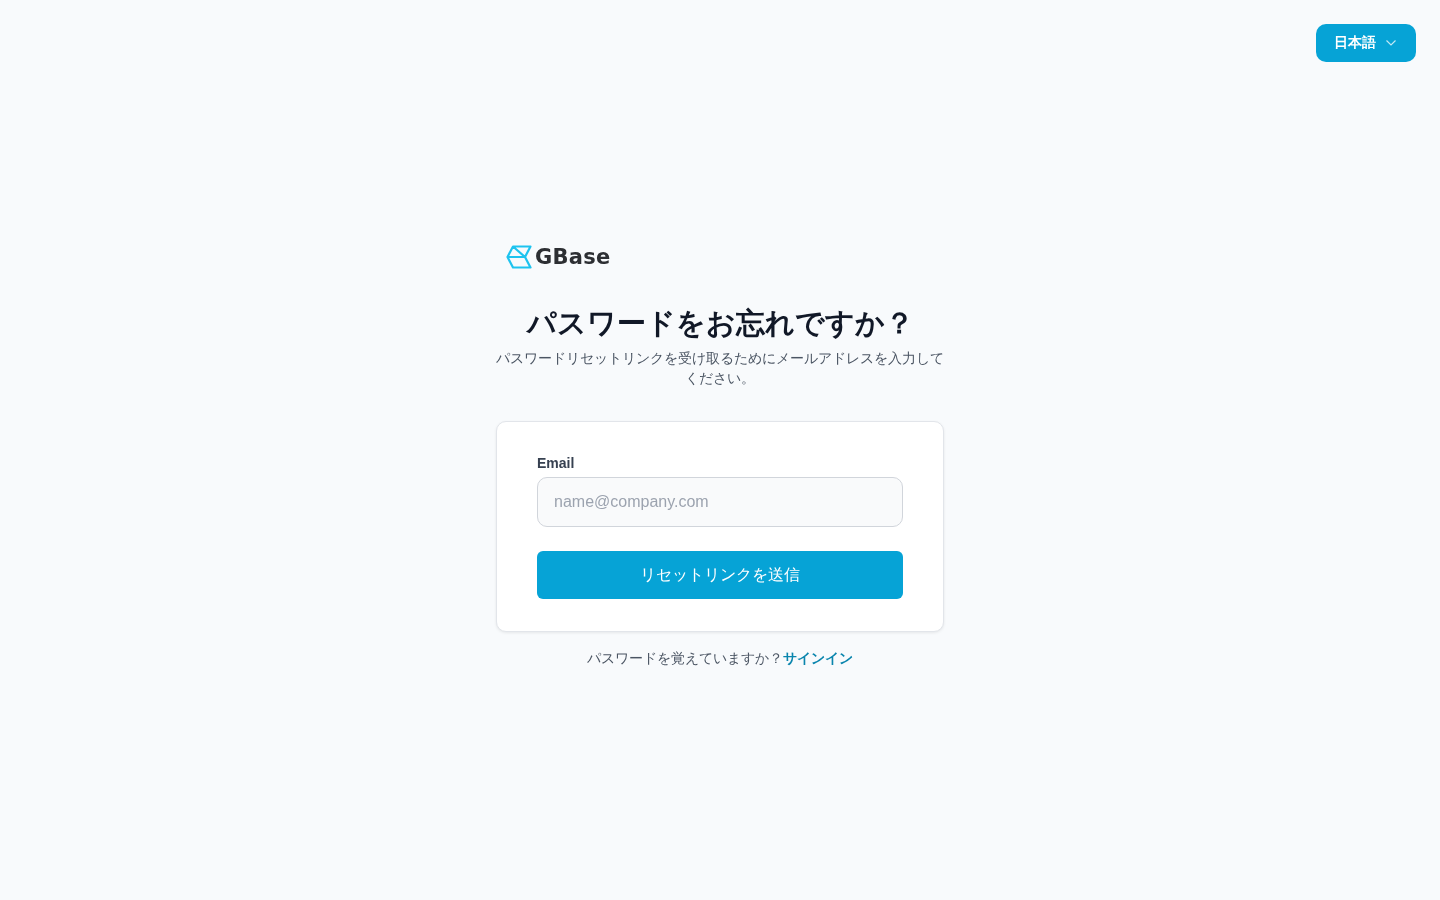  Describe the element at coordinates (1391, 43) in the screenshot. I see `chevron-down-icon` at that location.